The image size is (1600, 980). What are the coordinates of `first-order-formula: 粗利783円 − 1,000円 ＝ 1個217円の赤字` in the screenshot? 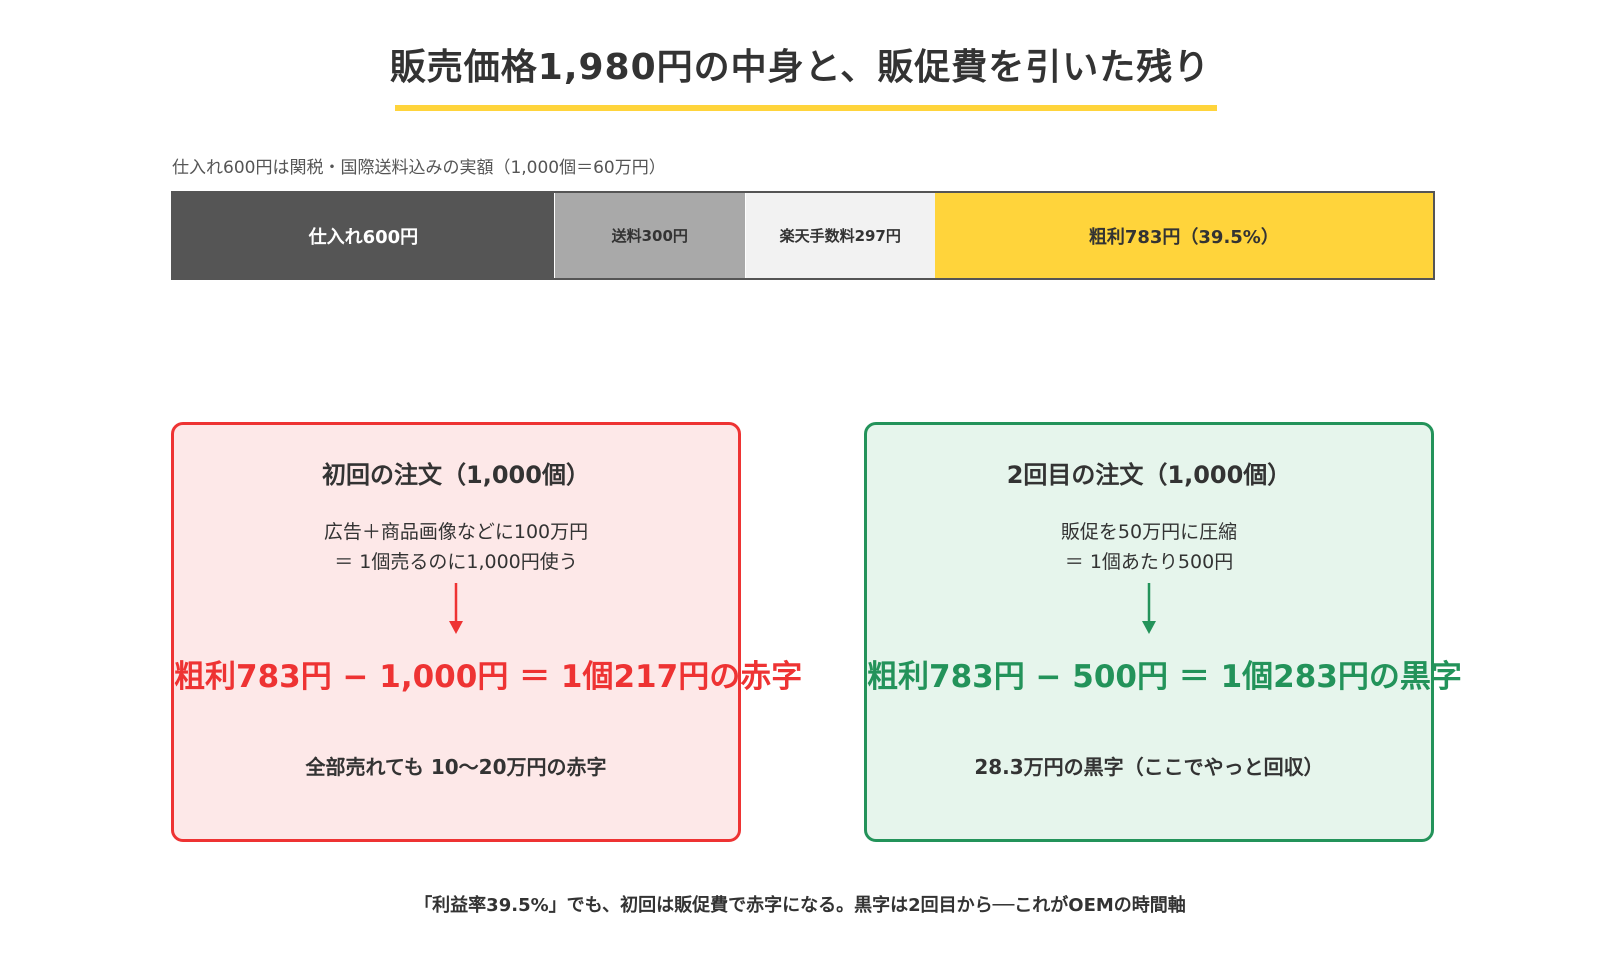 It's located at (488, 677).